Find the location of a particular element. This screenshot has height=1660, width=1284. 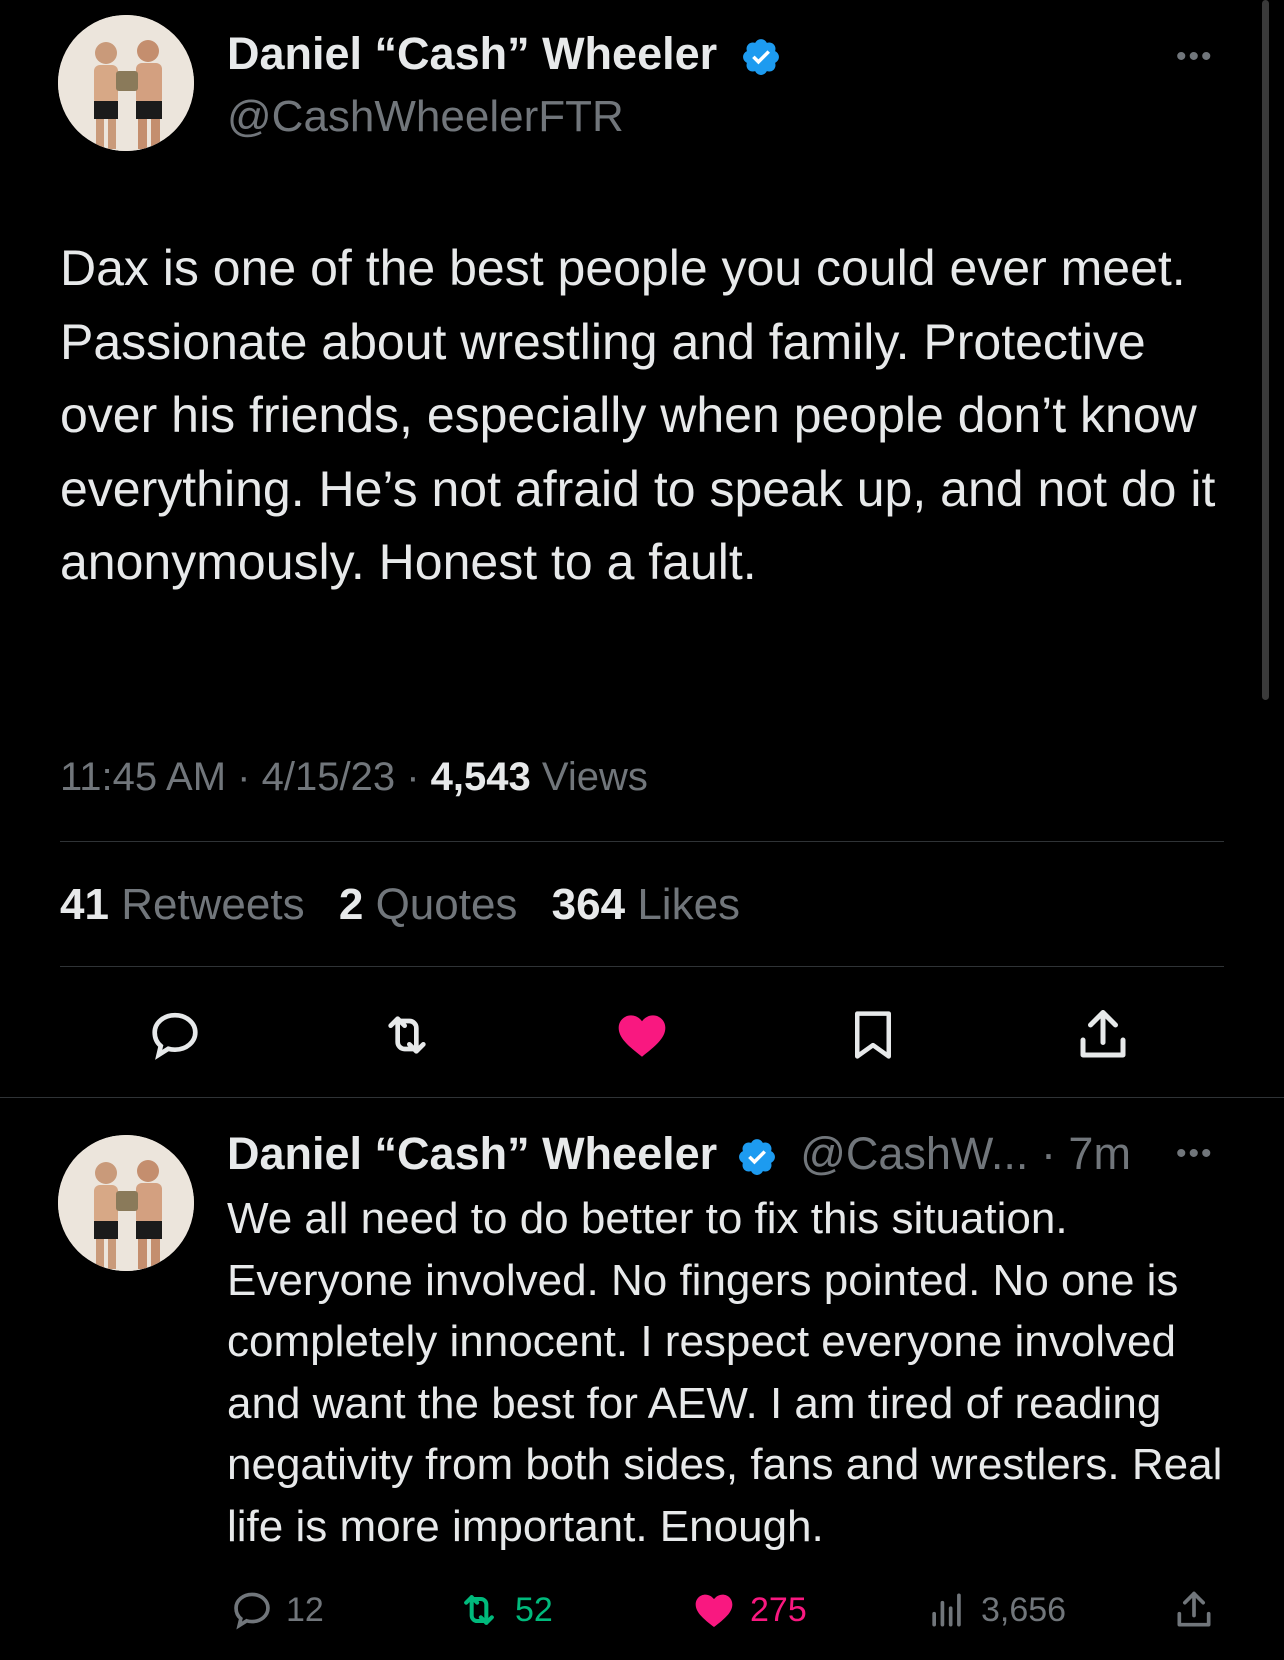

scrollbar is located at coordinates (1265, 350).